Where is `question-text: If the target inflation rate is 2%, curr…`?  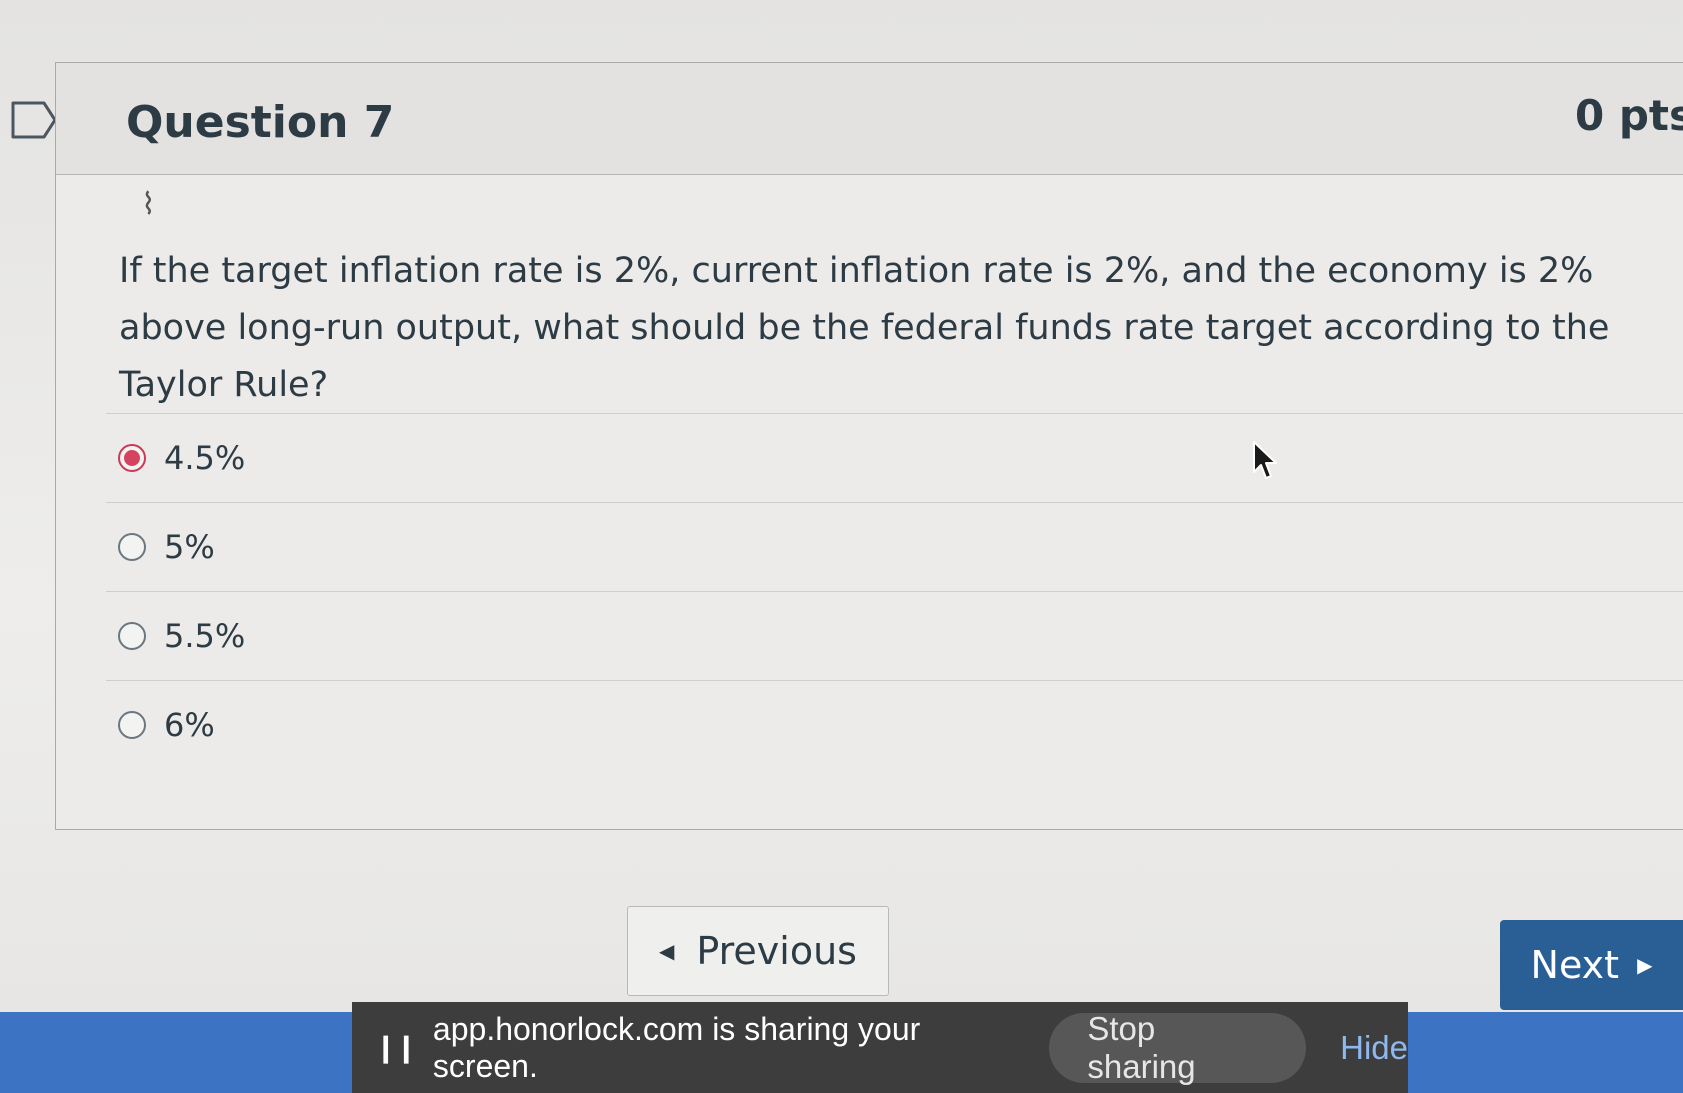 question-text: If the target inflation rate is 2%, curr… is located at coordinates (864, 328).